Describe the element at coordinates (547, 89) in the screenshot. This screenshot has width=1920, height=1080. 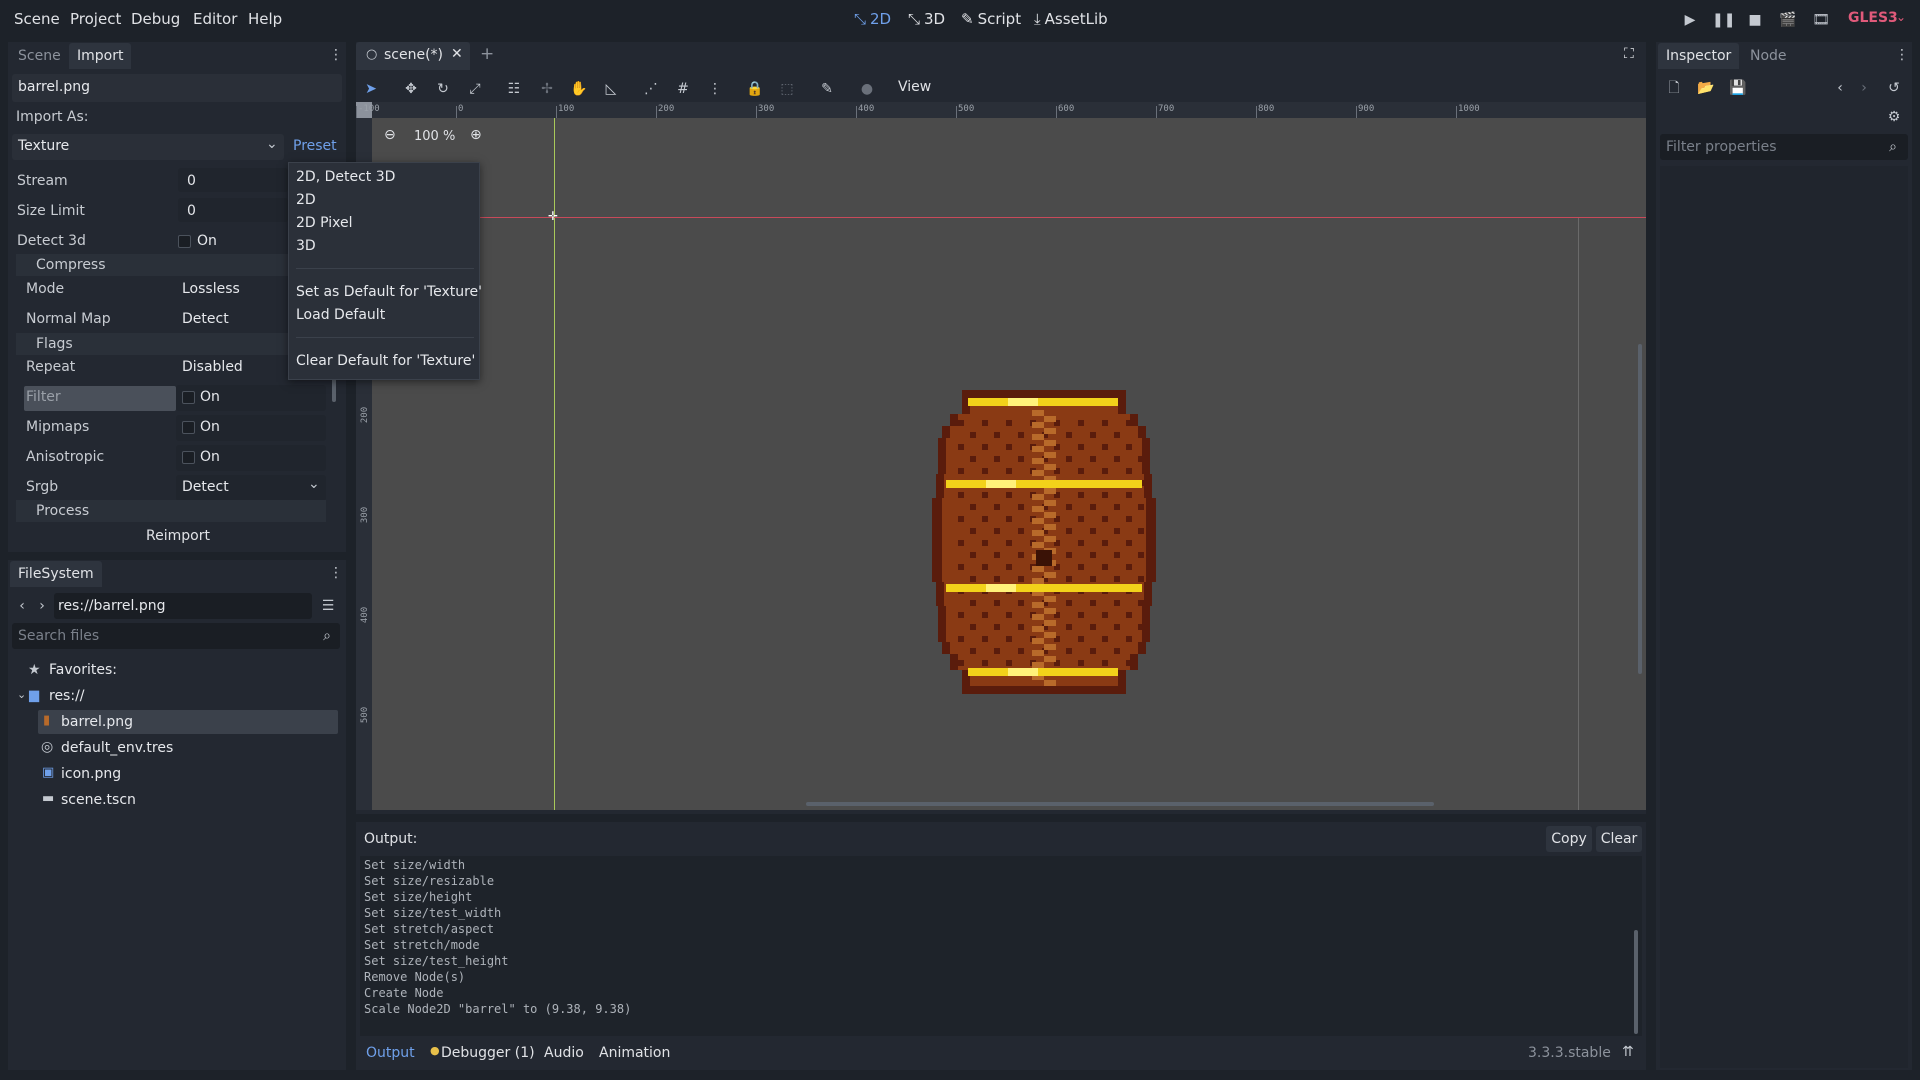
I see `pivot-icon: ✢` at that location.